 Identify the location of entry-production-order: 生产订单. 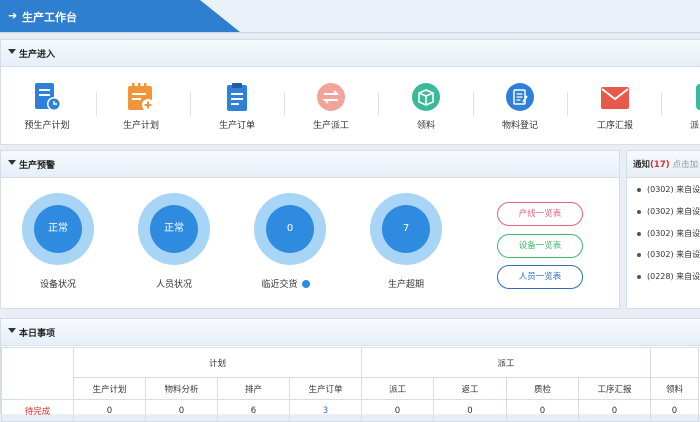
(237, 106).